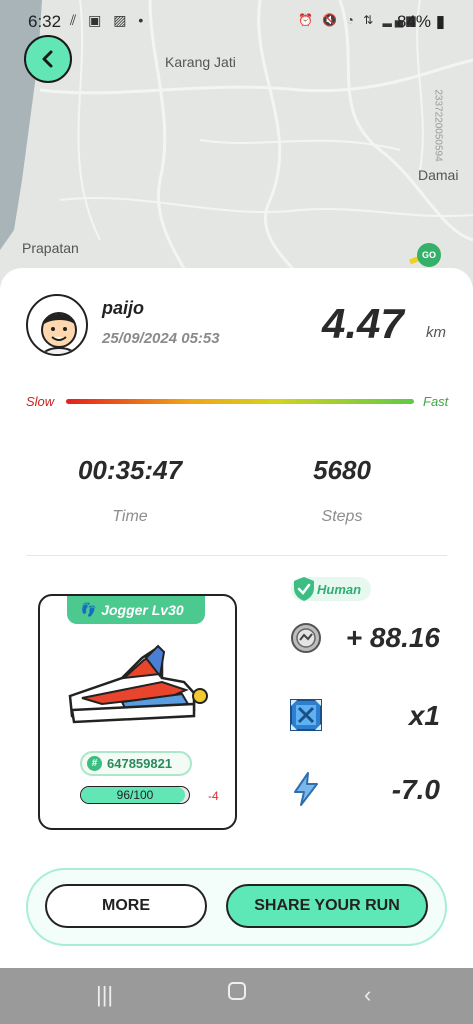 This screenshot has width=473, height=1024. Describe the element at coordinates (424, 715) in the screenshot. I see `multiplier-value: x1` at that location.